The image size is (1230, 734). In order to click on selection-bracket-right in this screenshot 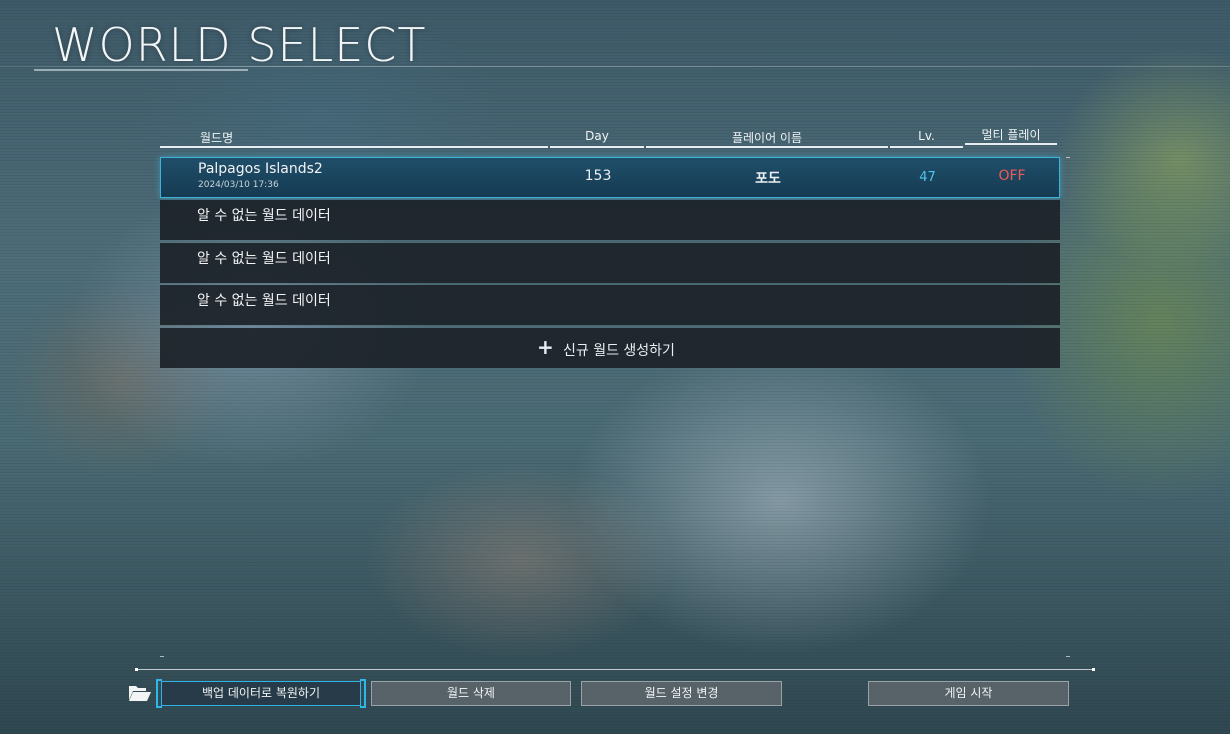, I will do `click(363, 693)`.